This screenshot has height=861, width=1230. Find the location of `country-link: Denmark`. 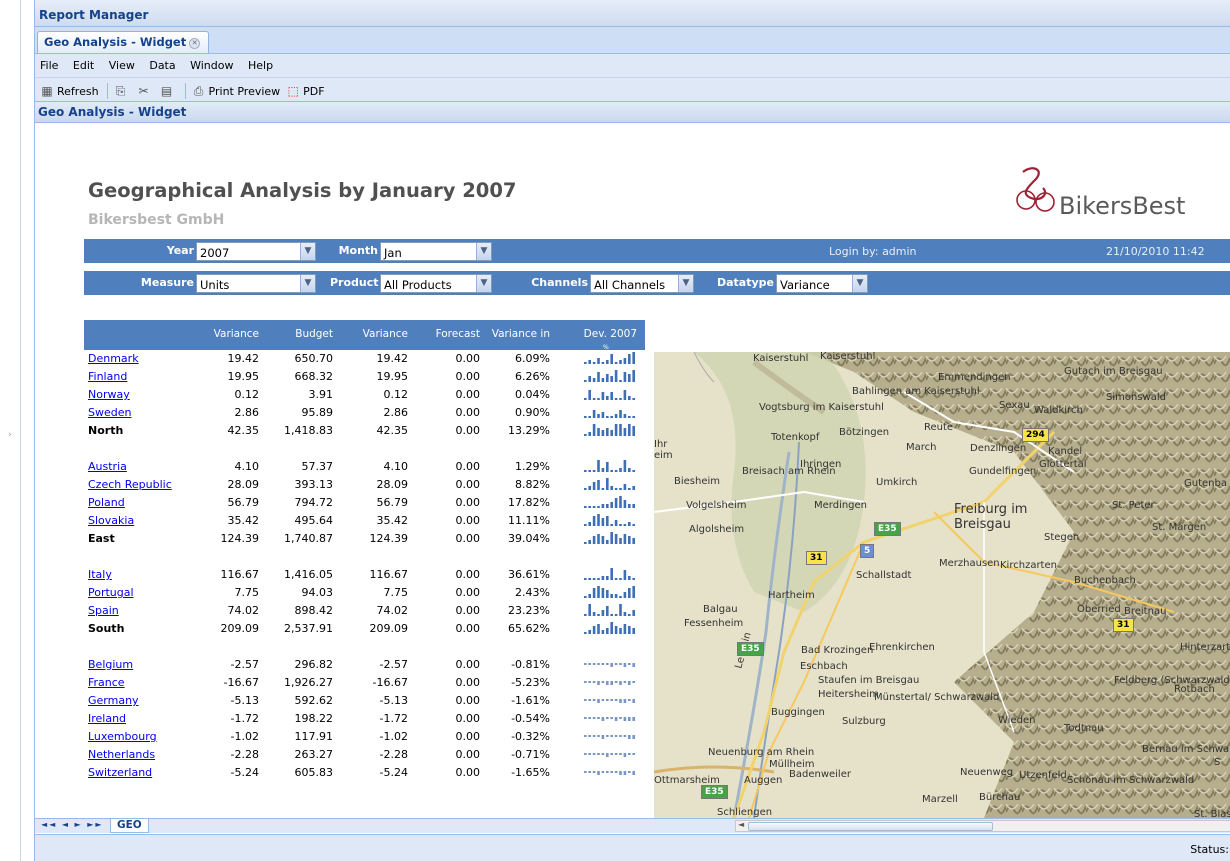

country-link: Denmark is located at coordinates (113, 358).